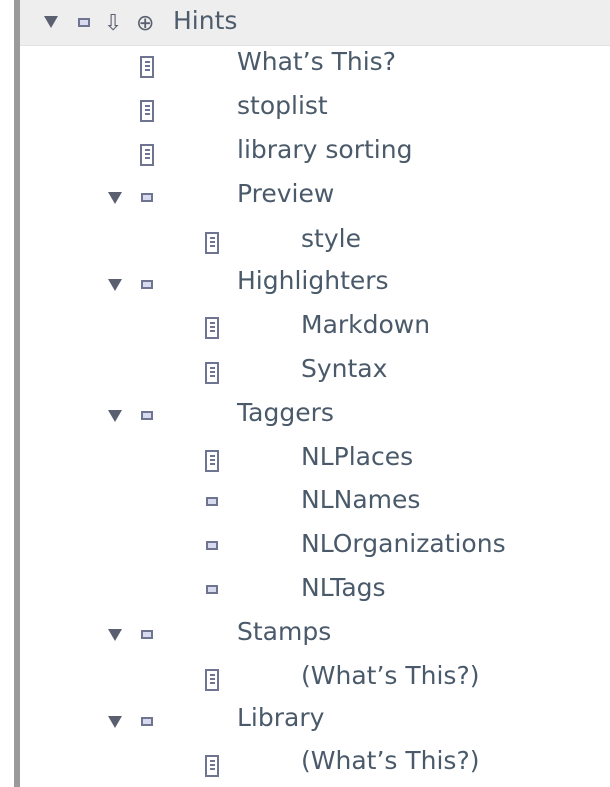  I want to click on item-label: Markdown, so click(366, 324).